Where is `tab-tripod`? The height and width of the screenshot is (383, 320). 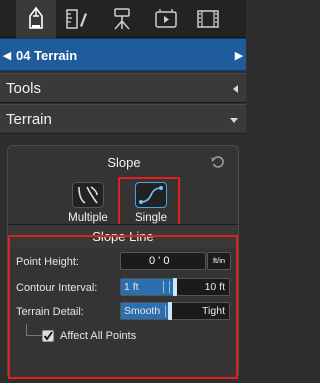 tab-tripod is located at coordinates (122, 19).